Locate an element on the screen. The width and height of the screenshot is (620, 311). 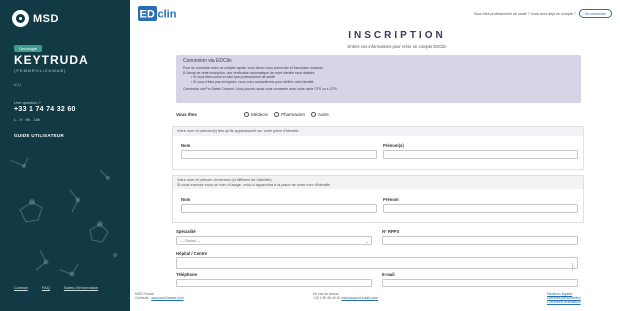
rpps-label: N° RPPS is located at coordinates (391, 231).